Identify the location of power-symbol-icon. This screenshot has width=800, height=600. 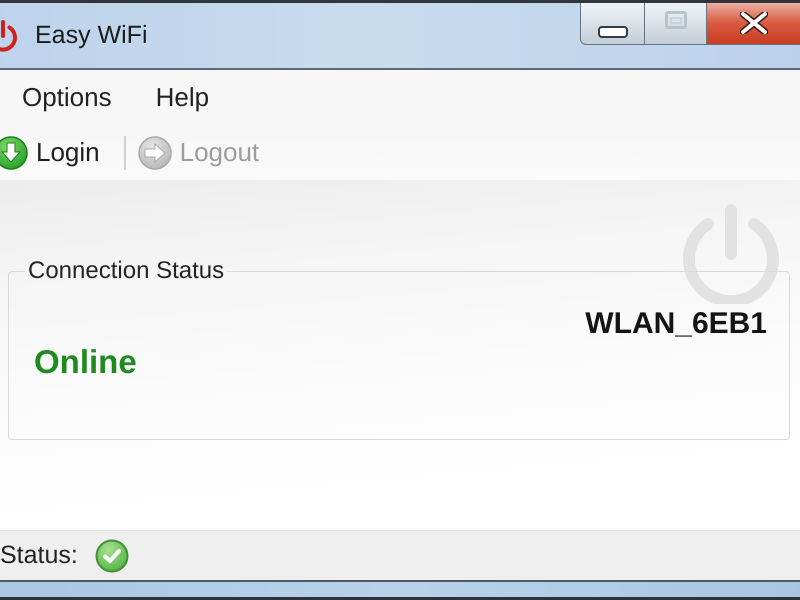
(10, 35).